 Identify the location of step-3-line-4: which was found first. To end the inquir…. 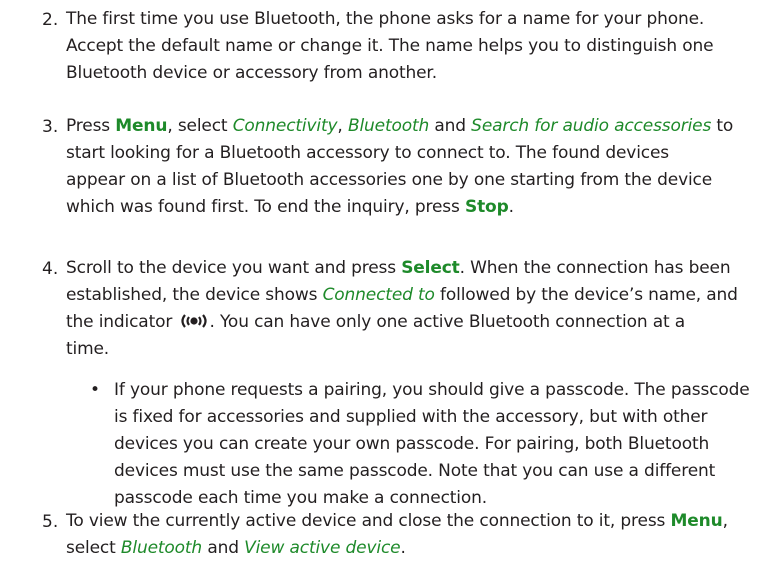
(290, 207).